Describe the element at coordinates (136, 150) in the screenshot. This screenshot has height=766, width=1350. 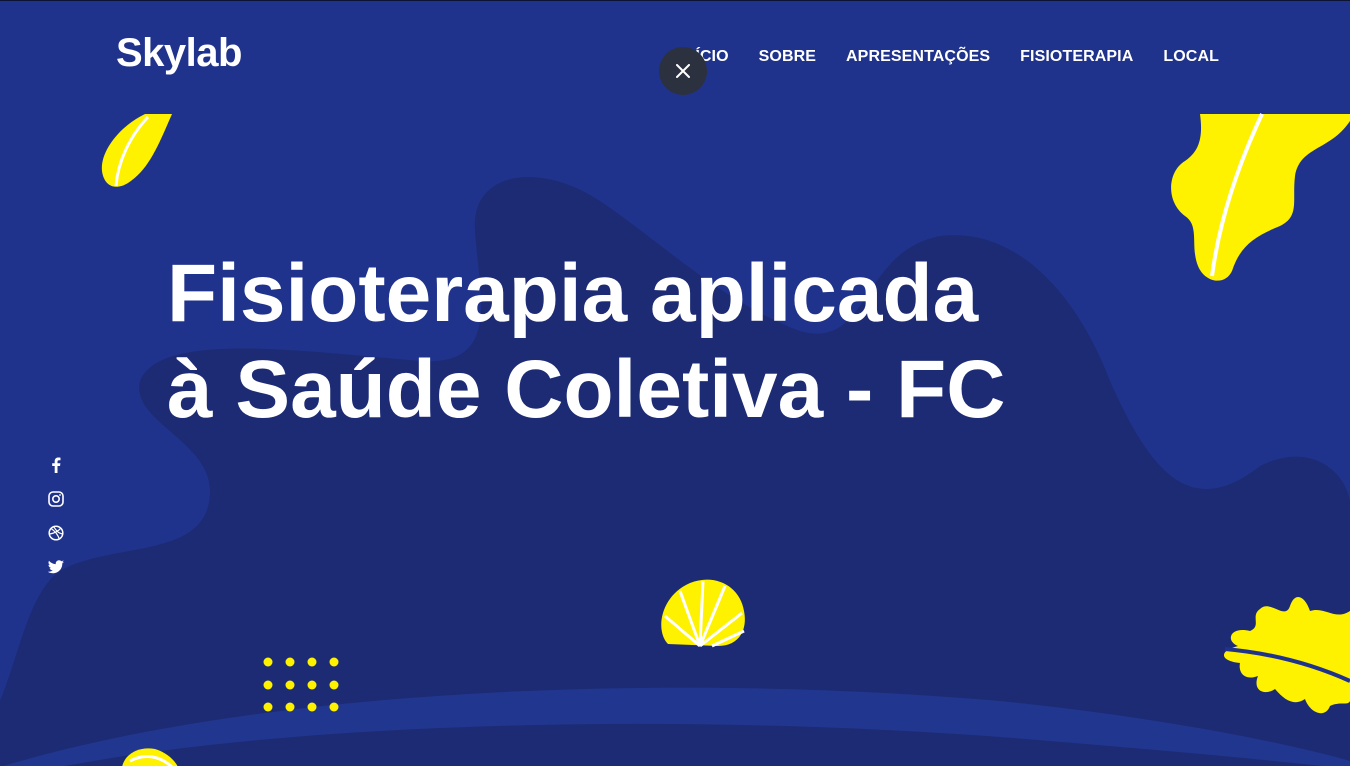
I see `leaf-top-left` at that location.